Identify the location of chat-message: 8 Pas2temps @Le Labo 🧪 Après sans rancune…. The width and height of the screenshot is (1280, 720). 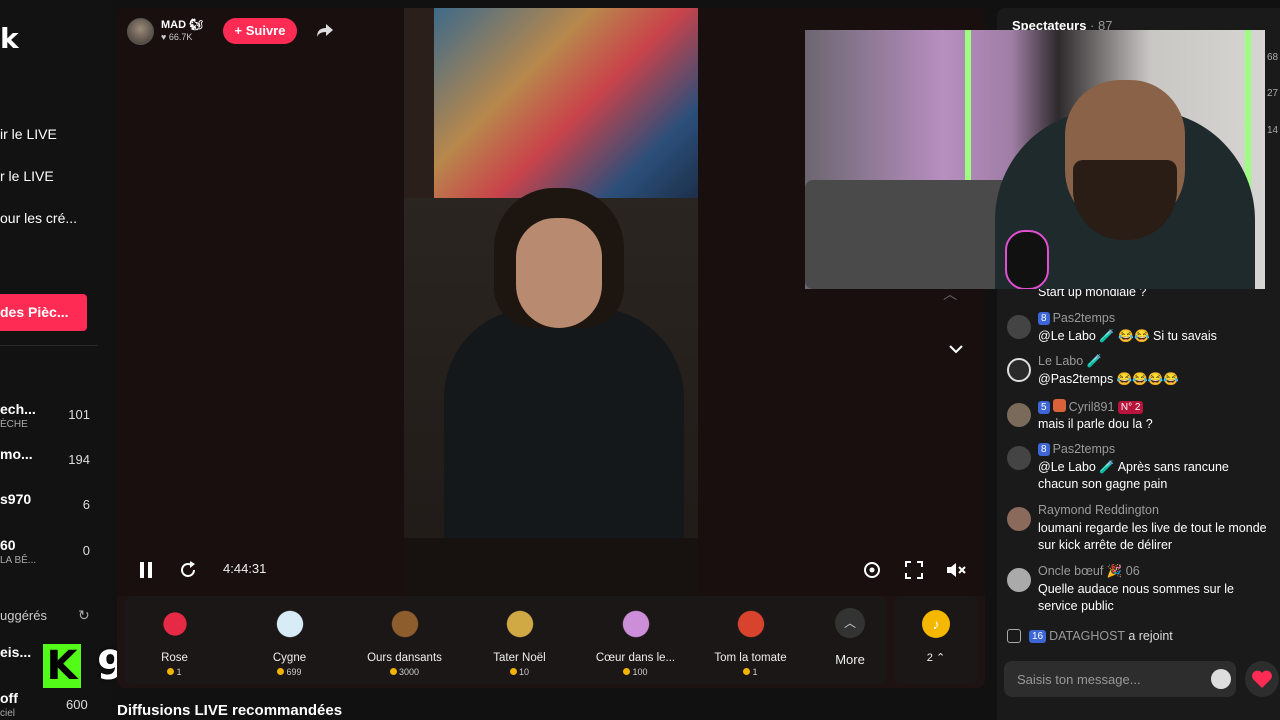
(1139, 470).